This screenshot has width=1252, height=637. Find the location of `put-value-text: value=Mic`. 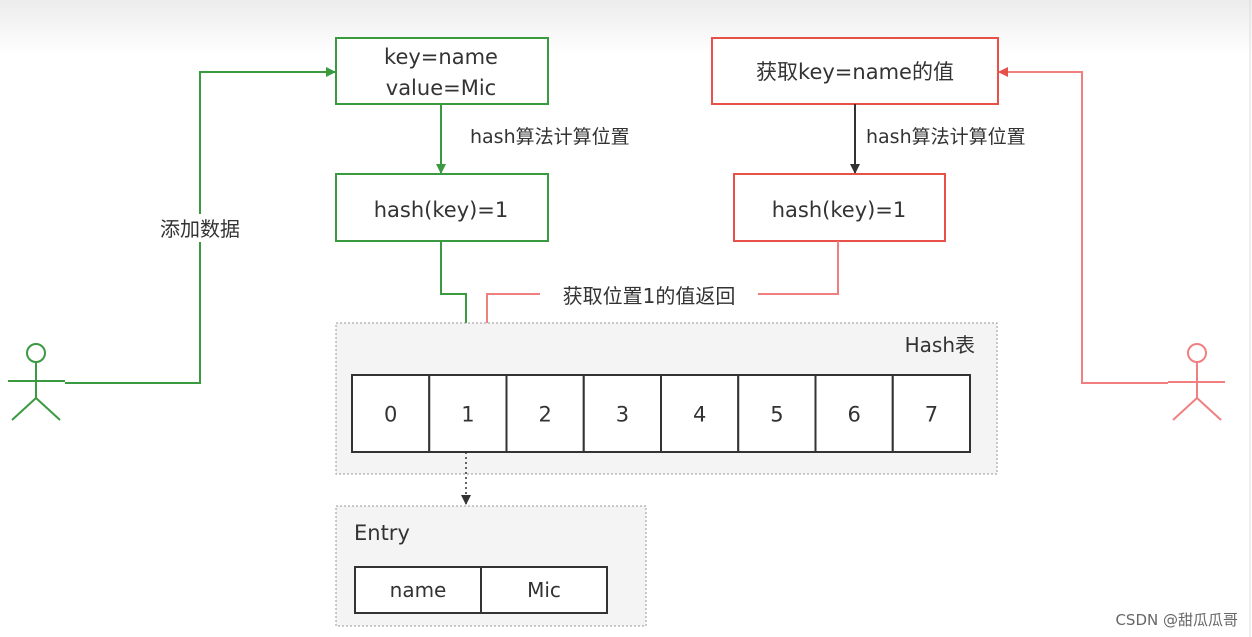

put-value-text: value=Mic is located at coordinates (441, 88).